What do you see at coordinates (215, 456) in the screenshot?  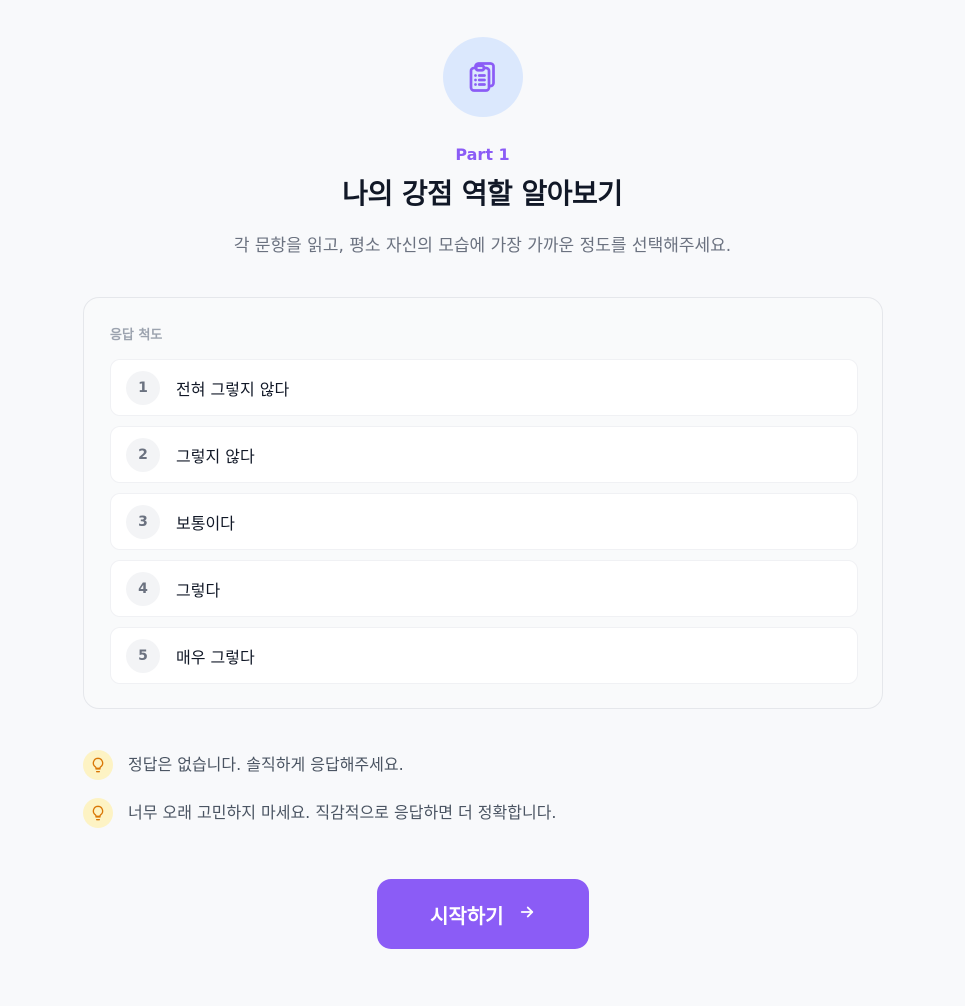 I see `scale-label: 그렇지 않다` at bounding box center [215, 456].